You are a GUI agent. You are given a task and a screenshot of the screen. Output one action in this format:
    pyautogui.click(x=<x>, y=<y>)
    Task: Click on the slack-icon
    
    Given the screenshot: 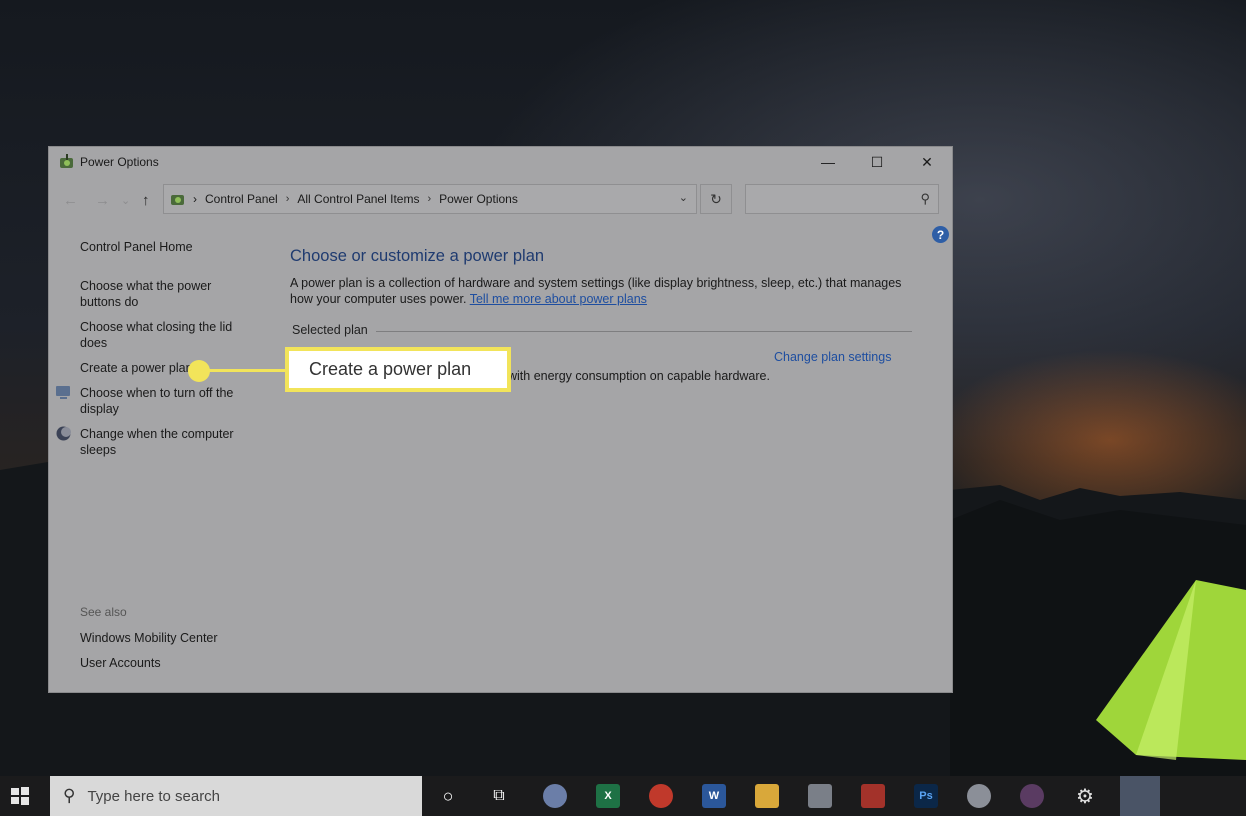 What is the action you would take?
    pyautogui.click(x=1032, y=796)
    